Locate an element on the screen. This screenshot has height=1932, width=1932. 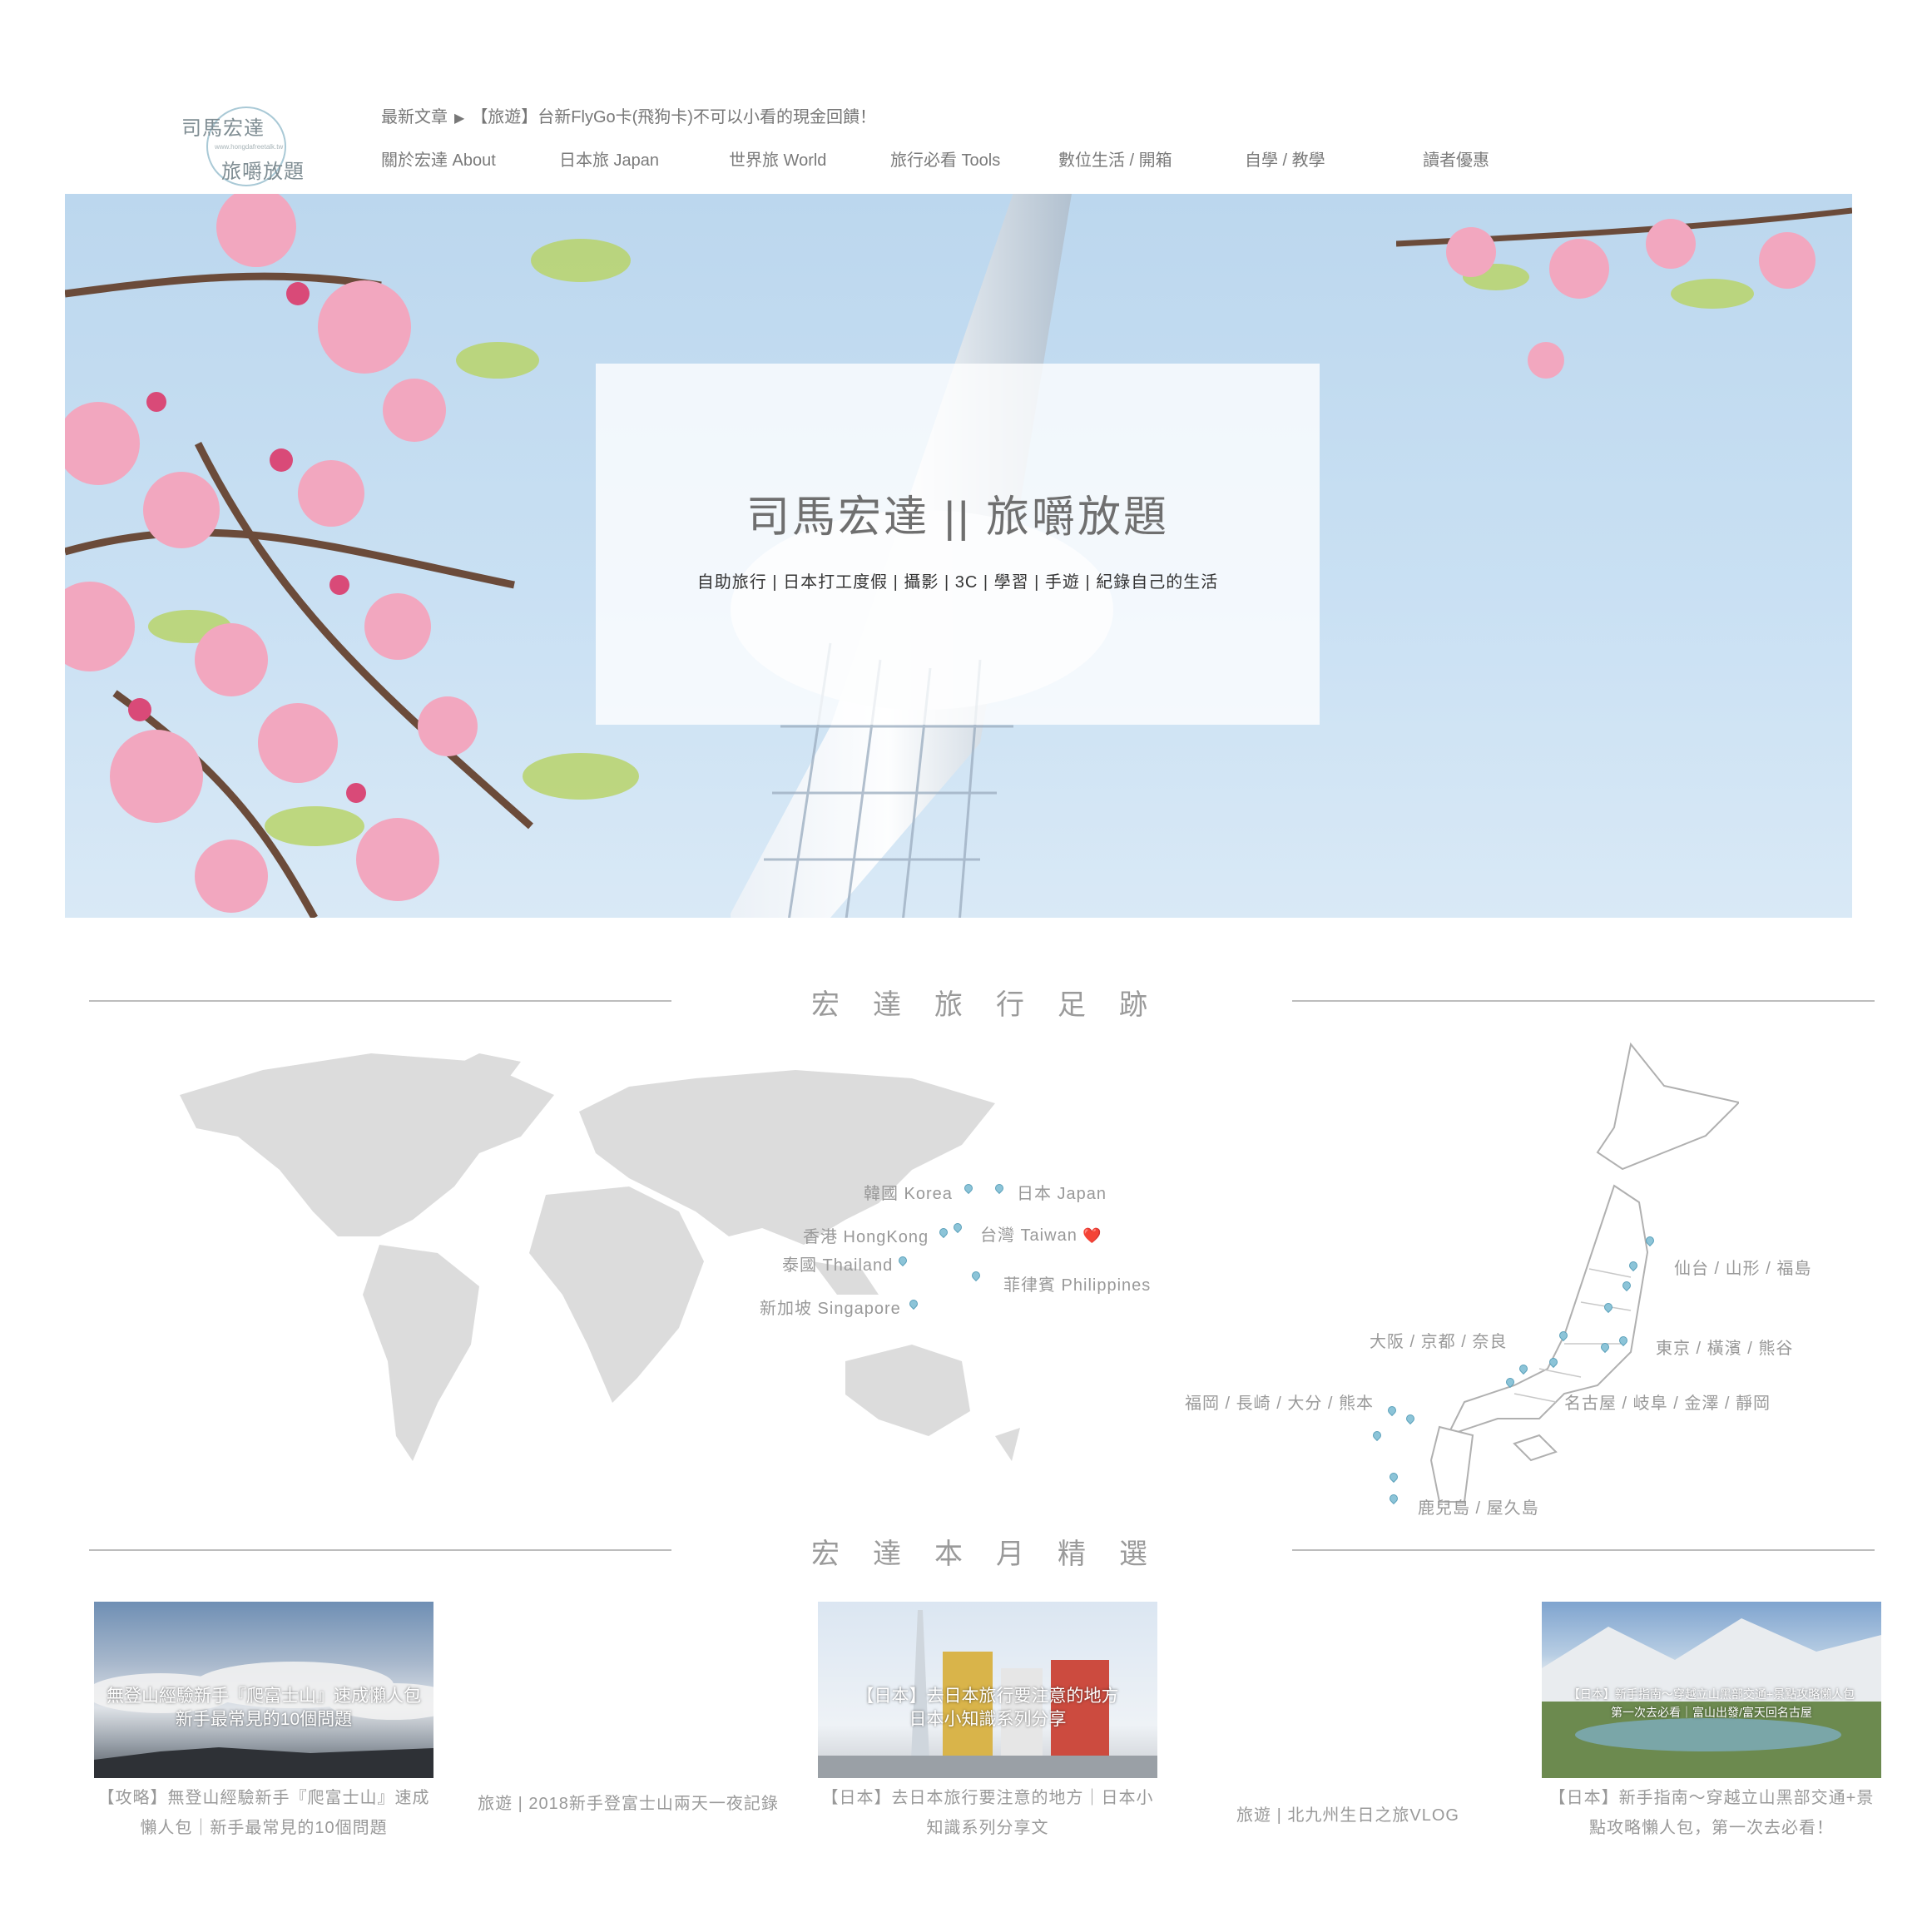
nav-item-japan: 日本旅 Japan is located at coordinates (609, 158).